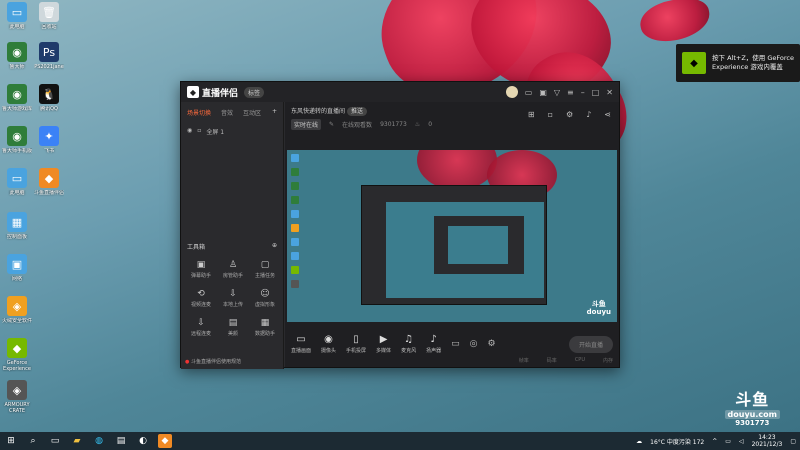 This screenshot has width=800, height=450. What do you see at coordinates (201, 298) in the screenshot?
I see `toolbox-item: ⟲ 视频连麦` at bounding box center [201, 298].